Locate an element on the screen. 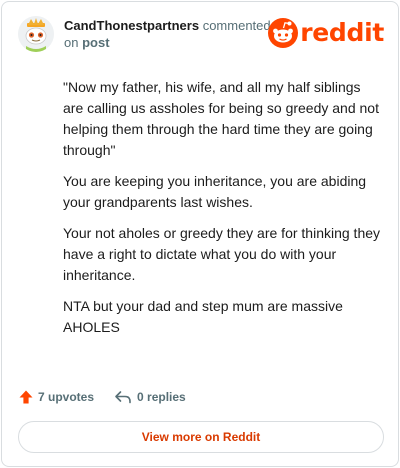 Image resolution: width=400 pixels, height=468 pixels. upvotes-button: 7 upvotes is located at coordinates (56, 397).